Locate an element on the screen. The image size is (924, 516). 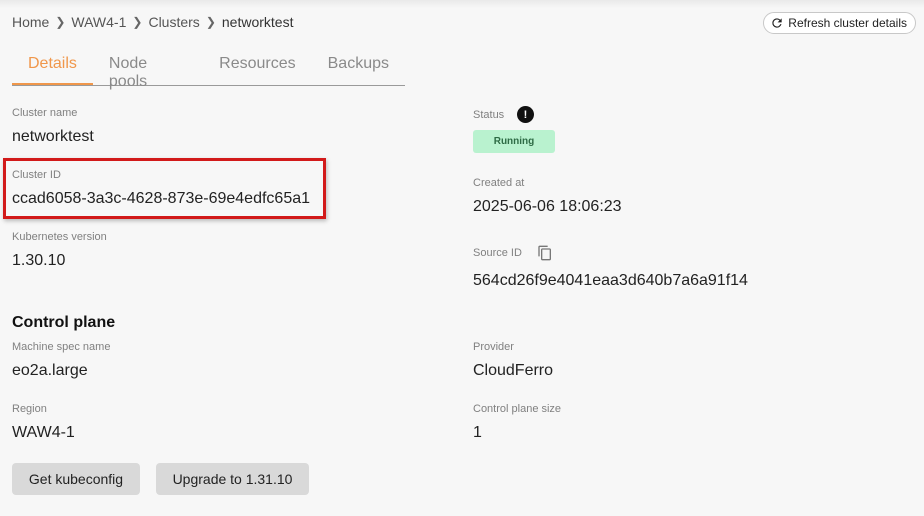
refresh-icon is located at coordinates (777, 23).